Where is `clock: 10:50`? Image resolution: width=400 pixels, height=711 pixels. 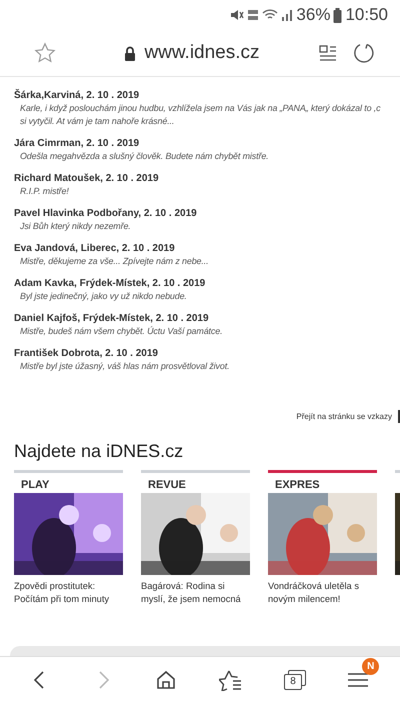
clock: 10:50 is located at coordinates (366, 15).